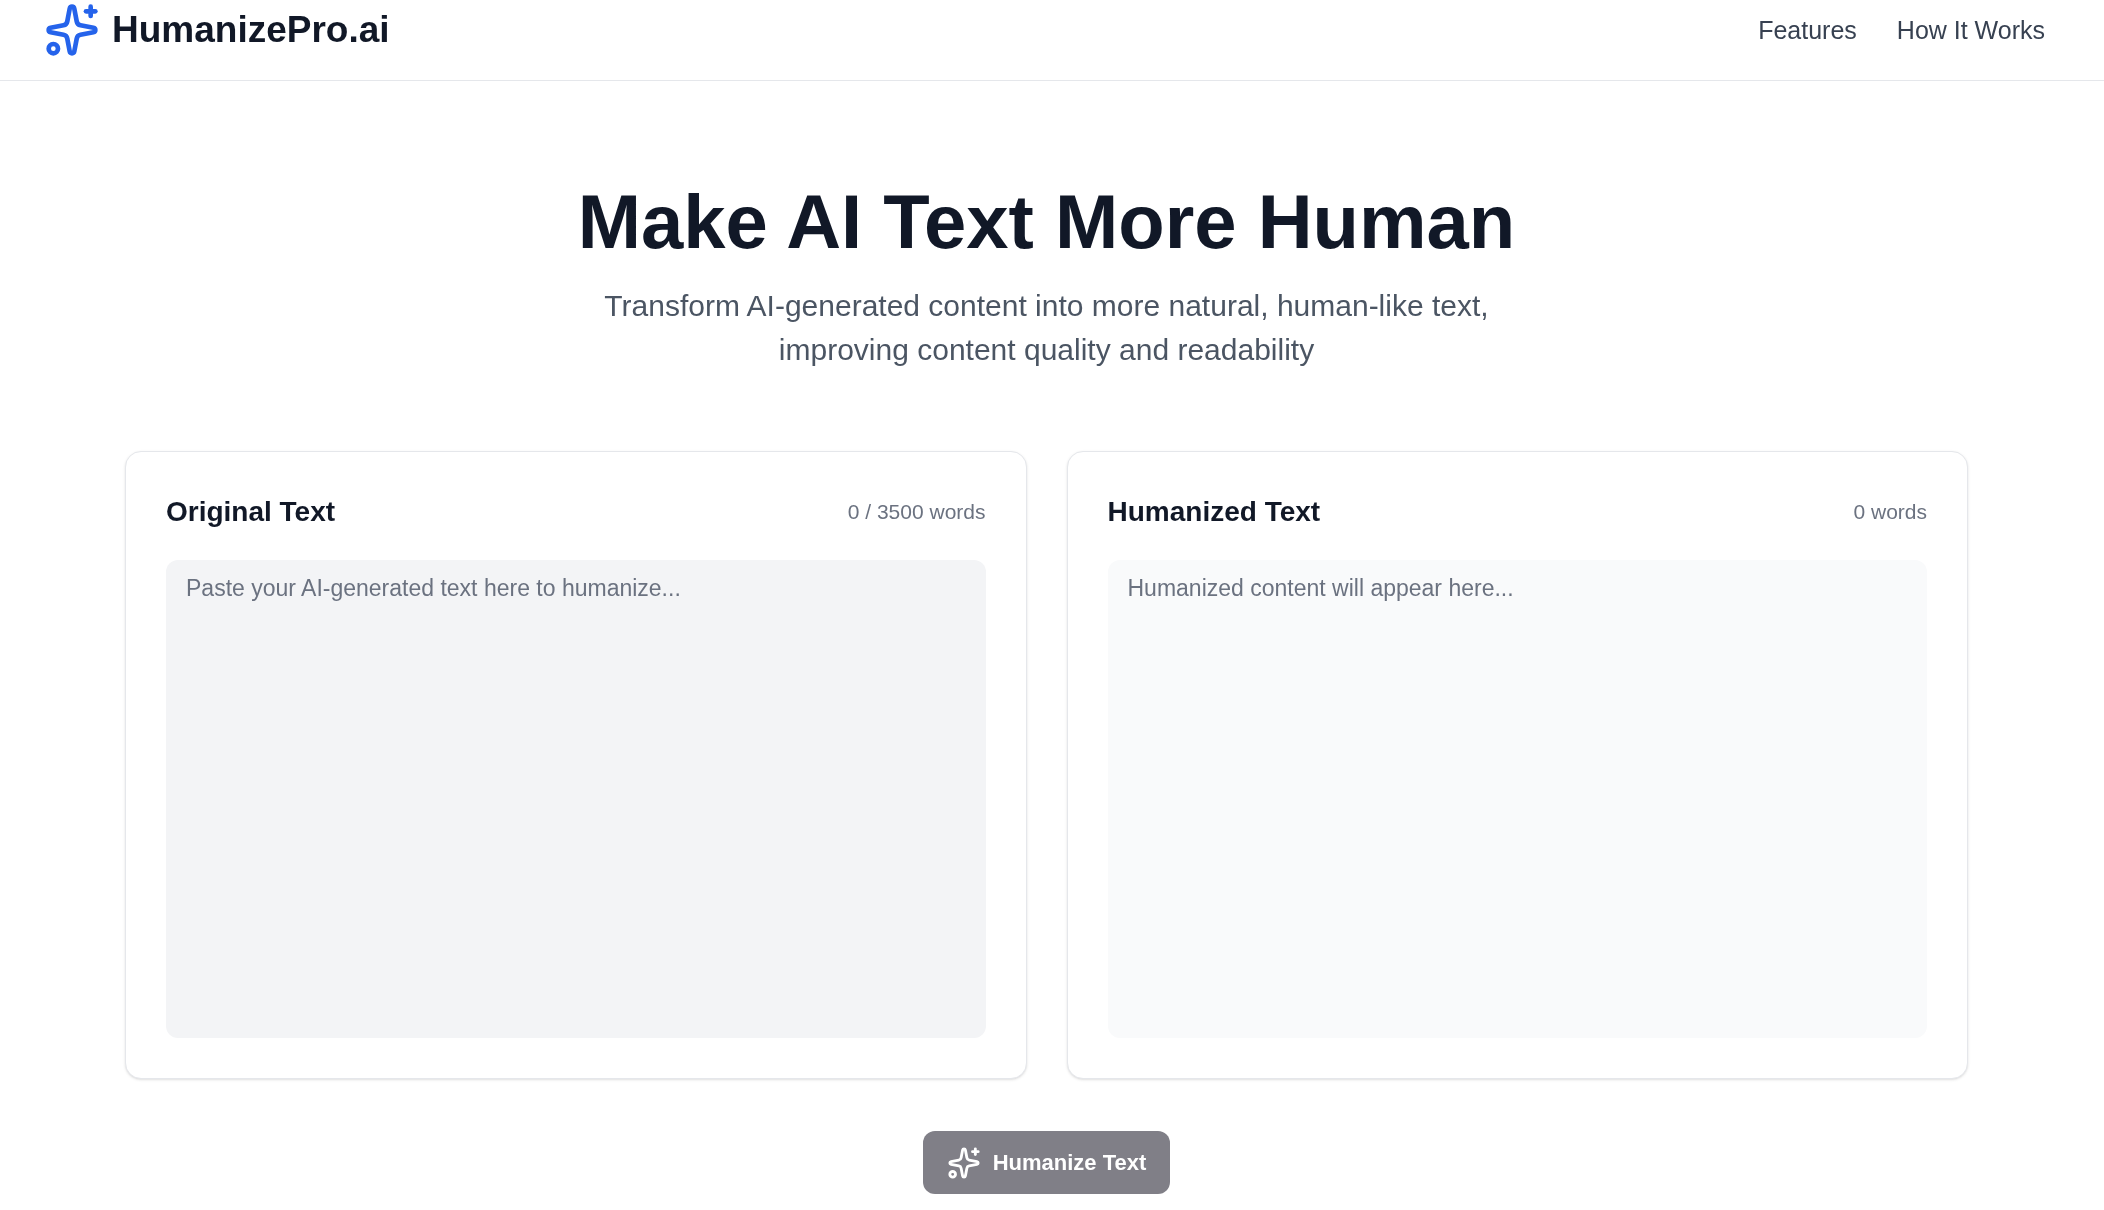  Describe the element at coordinates (1807, 30) in the screenshot. I see `nav-link: Features` at that location.